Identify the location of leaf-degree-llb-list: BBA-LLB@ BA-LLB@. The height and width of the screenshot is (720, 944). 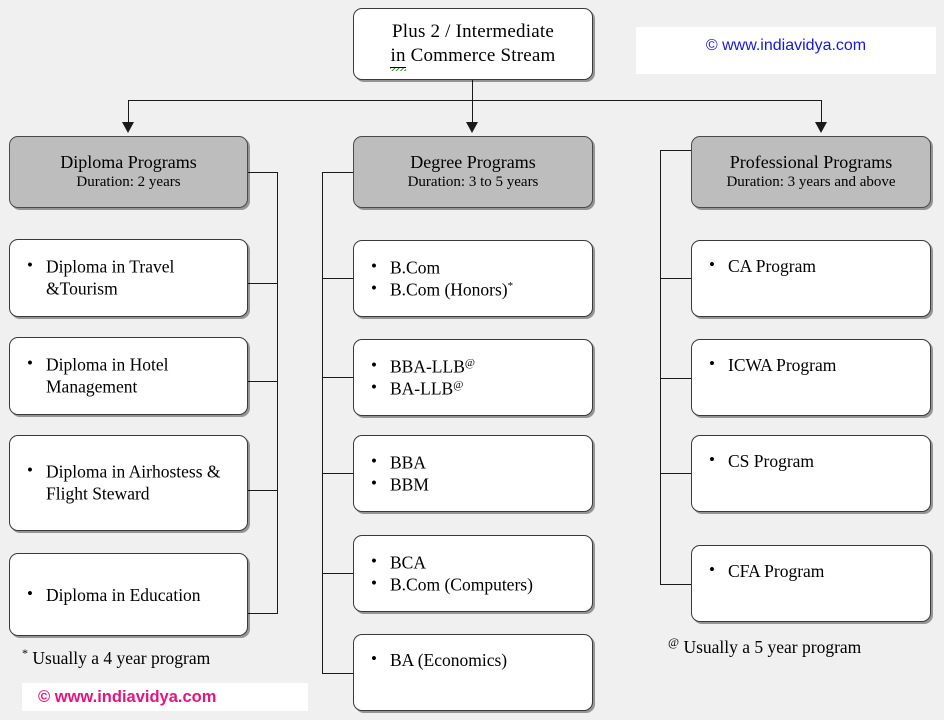
(476, 377).